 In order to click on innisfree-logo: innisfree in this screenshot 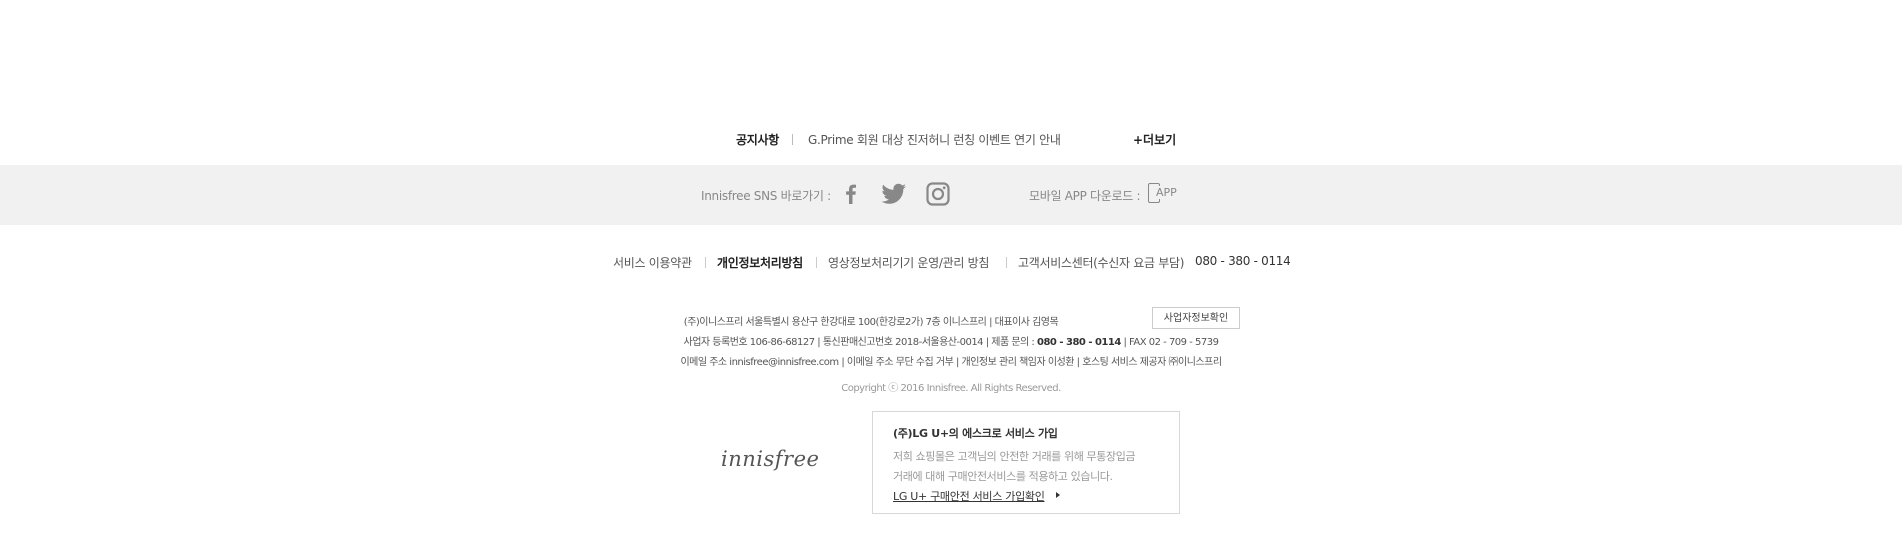, I will do `click(770, 459)`.